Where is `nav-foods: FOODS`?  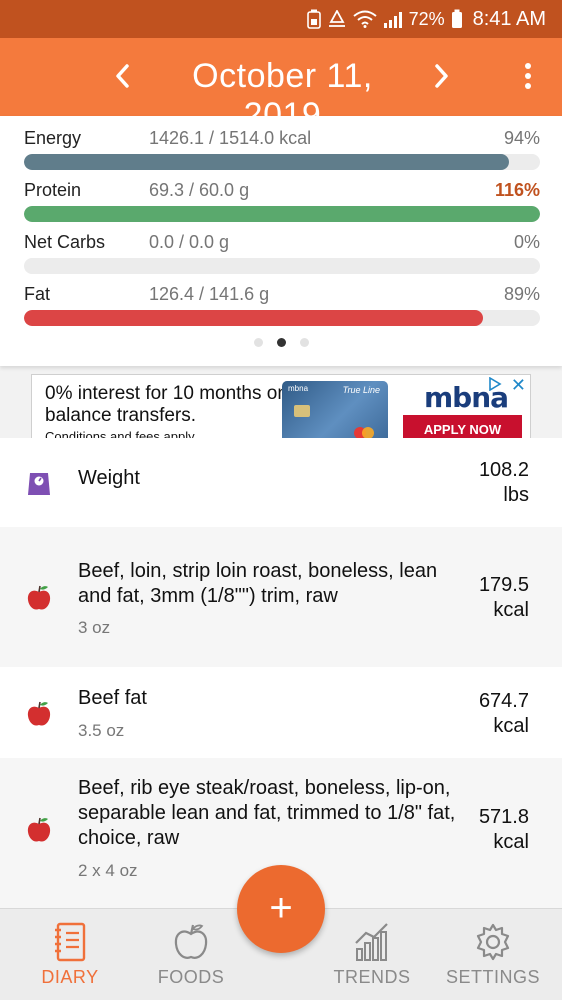
nav-foods: FOODS is located at coordinates (191, 954).